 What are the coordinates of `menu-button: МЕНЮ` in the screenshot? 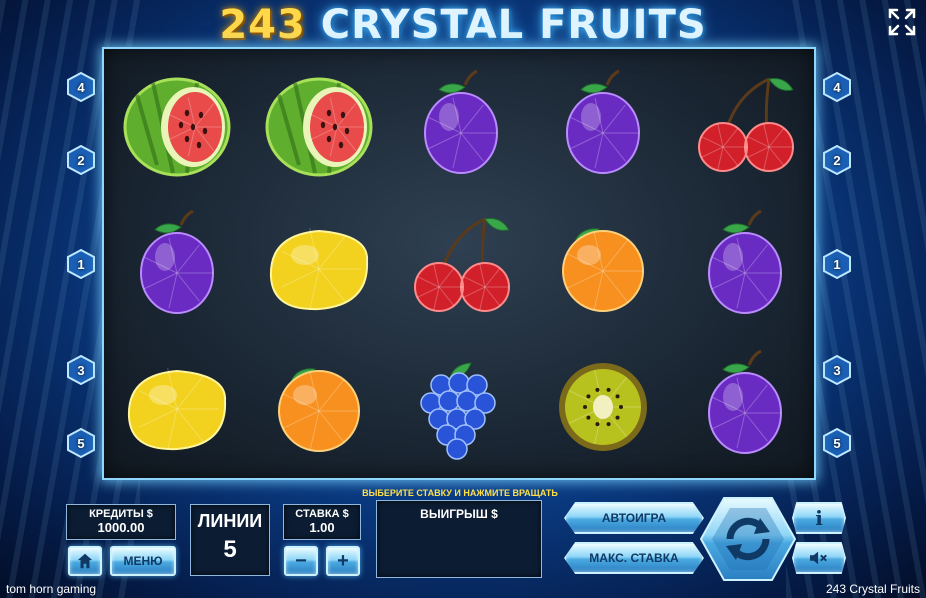 It's located at (143, 561).